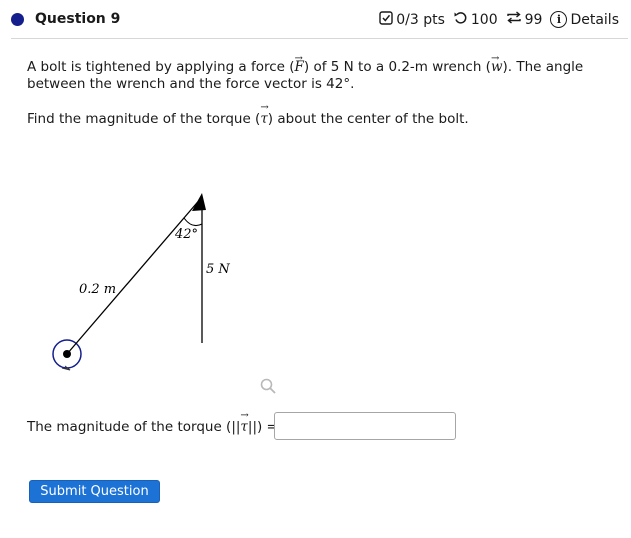 Image resolution: width=631 pixels, height=538 pixels. I want to click on angle-label: 42°, so click(186, 234).